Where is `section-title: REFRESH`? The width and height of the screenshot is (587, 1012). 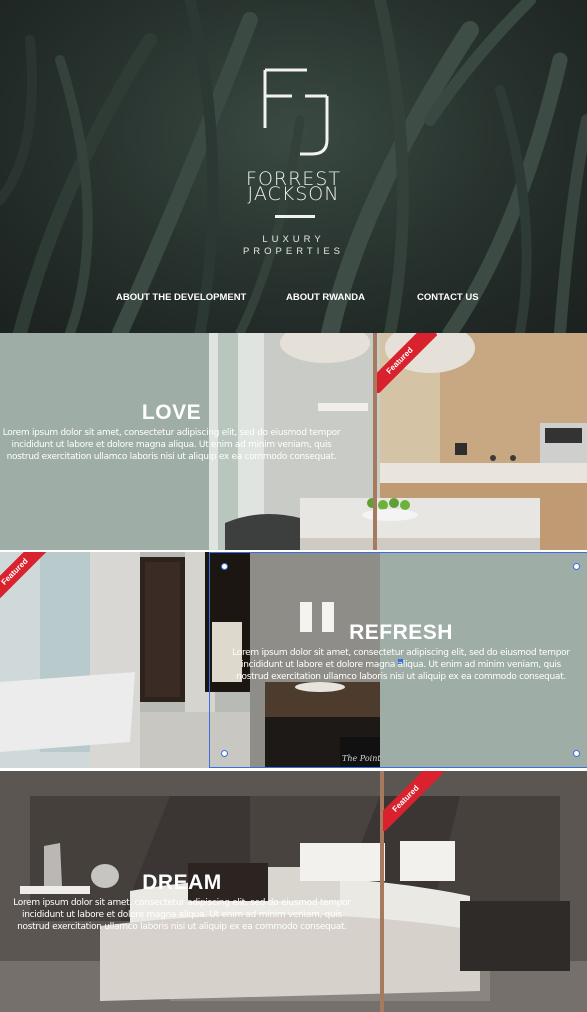 section-title: REFRESH is located at coordinates (401, 632).